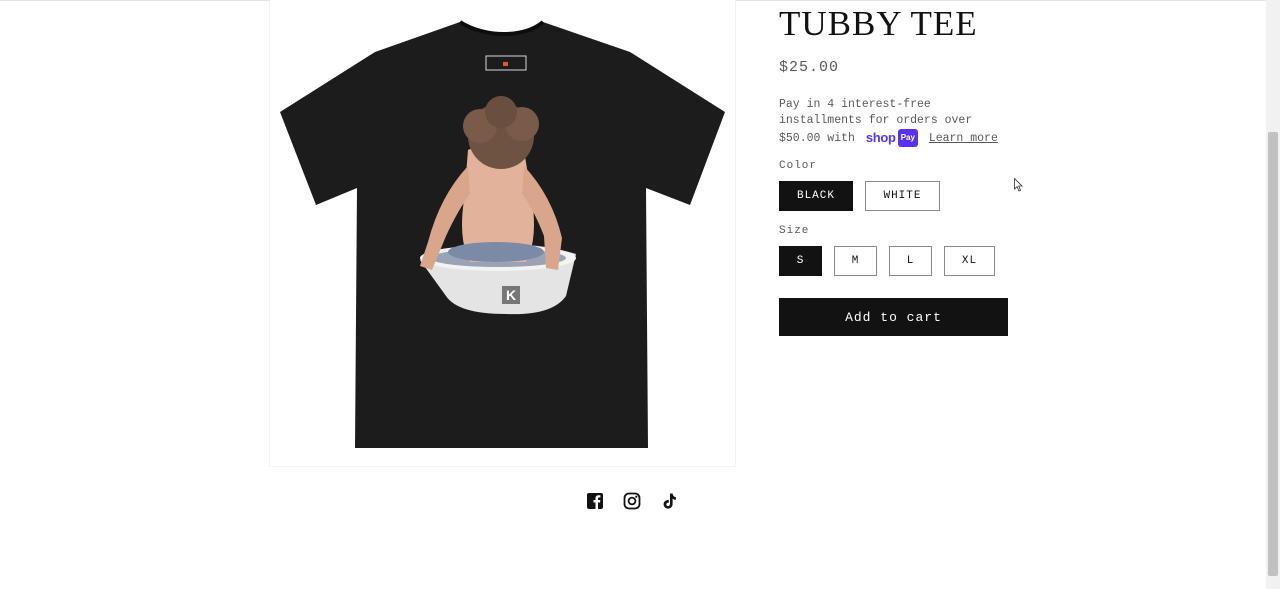  I want to click on scrollbar-thumb, so click(1273, 354).